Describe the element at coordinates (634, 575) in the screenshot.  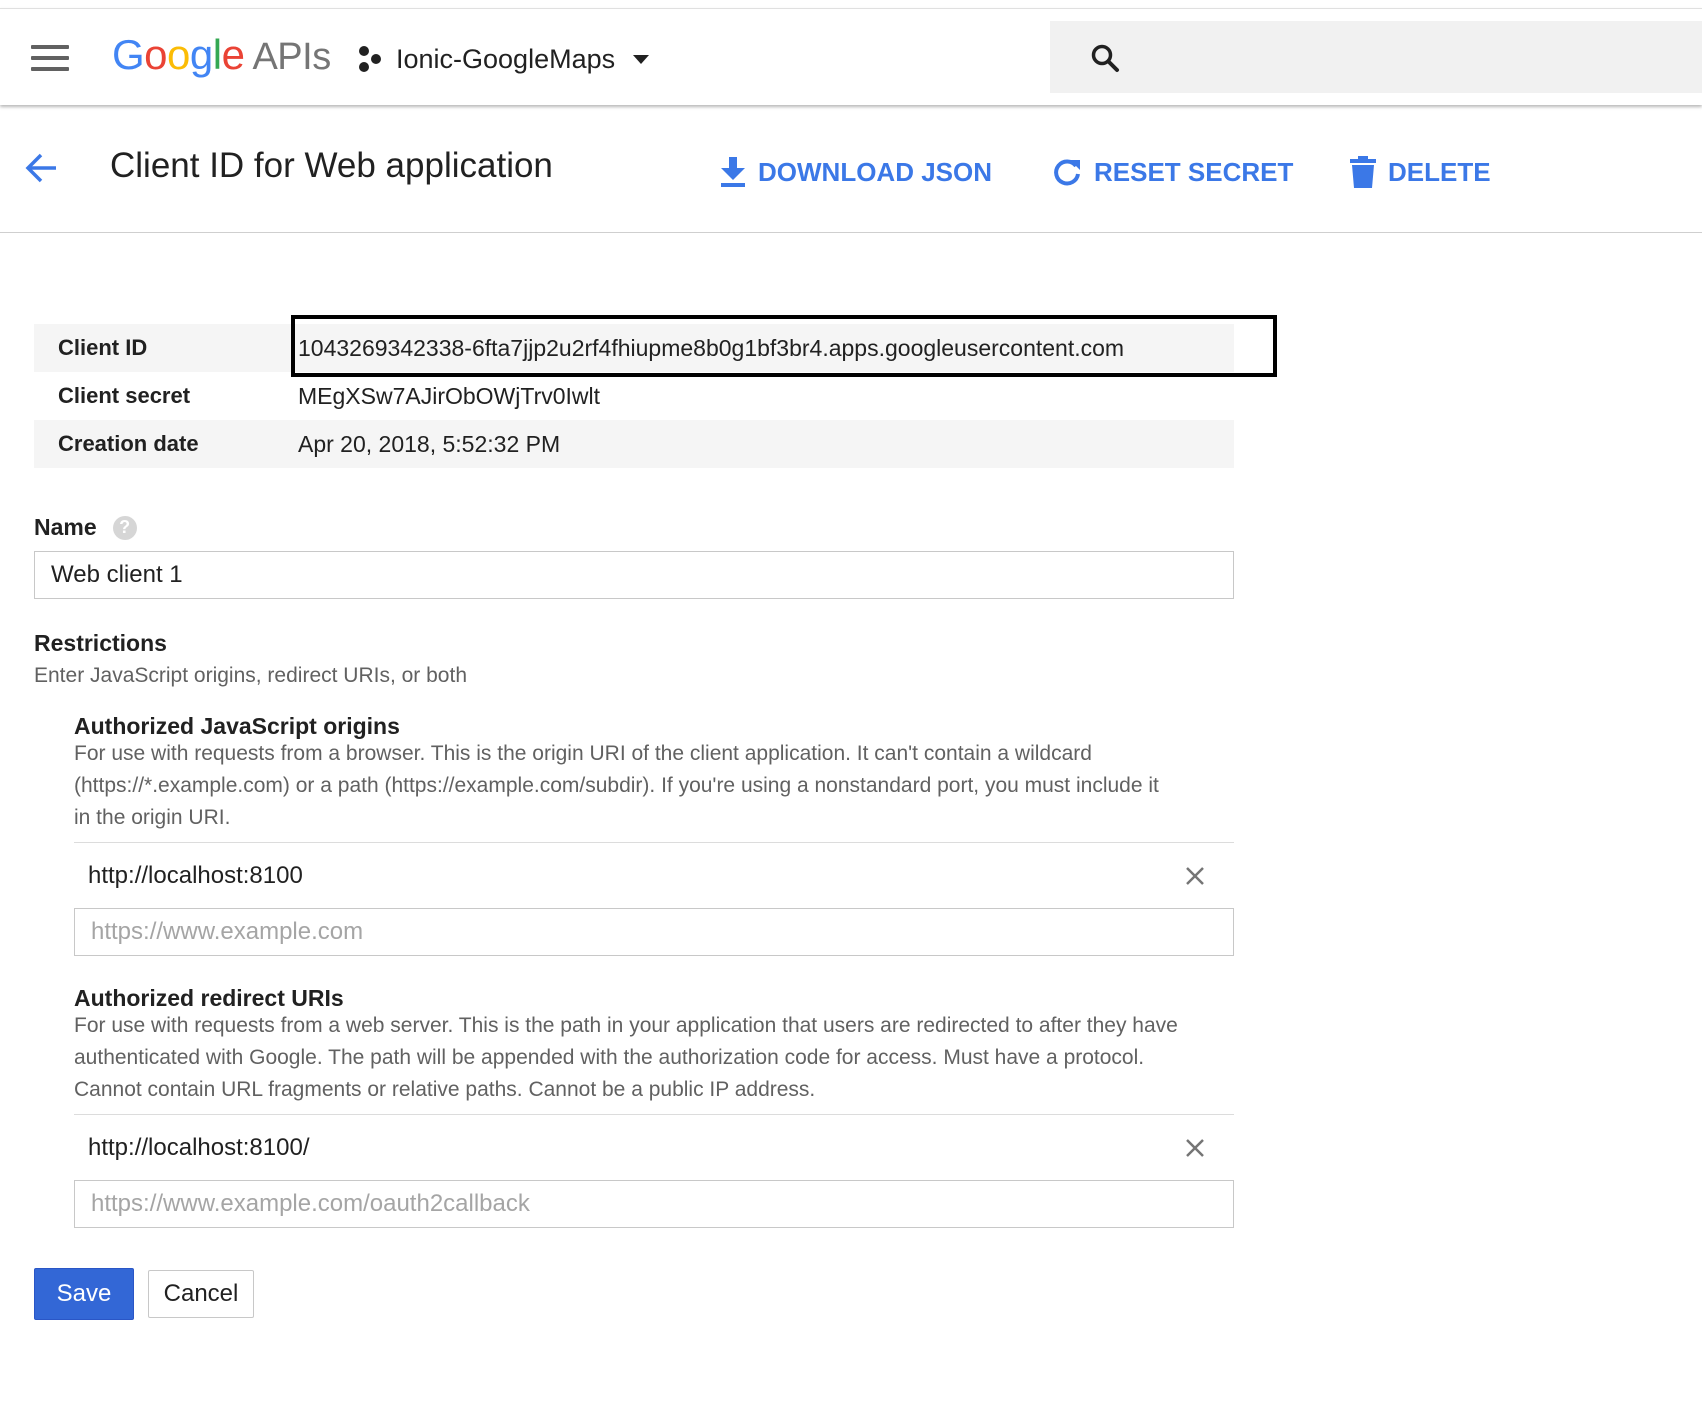
I see `name-input` at that location.